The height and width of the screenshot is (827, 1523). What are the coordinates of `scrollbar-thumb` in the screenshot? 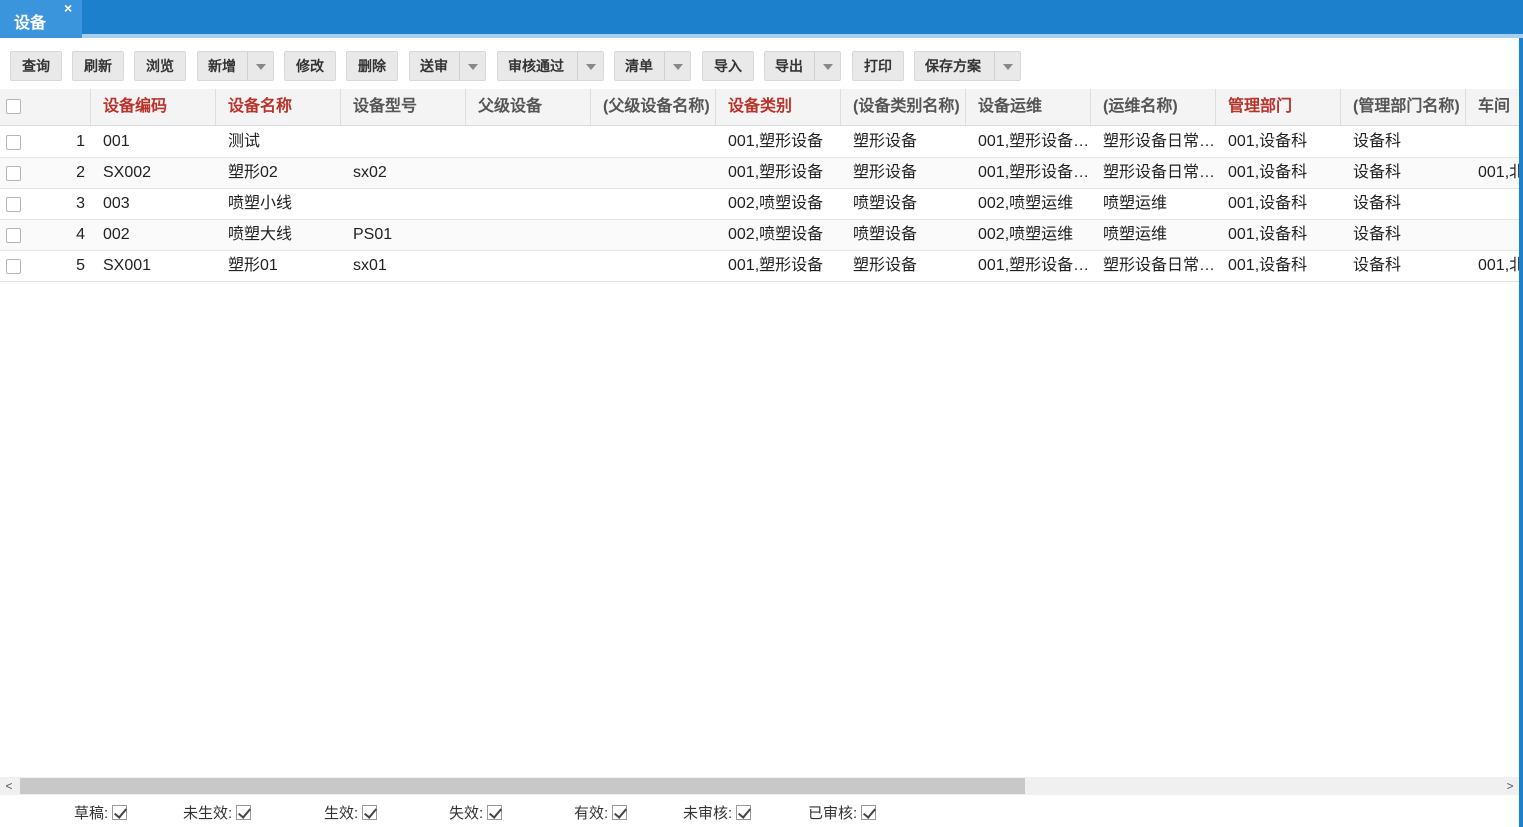 It's located at (522, 786).